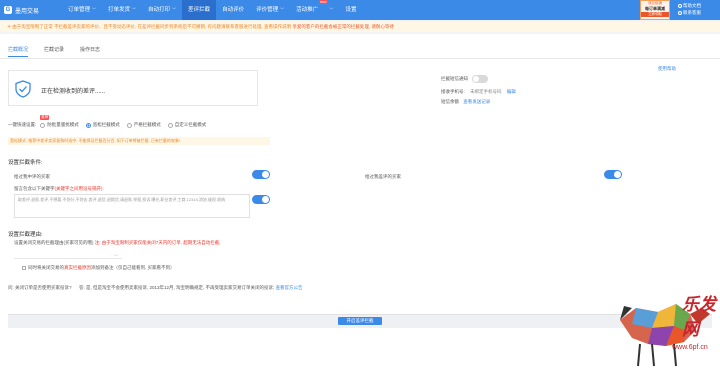 This screenshot has height=370, width=720. What do you see at coordinates (480, 79) in the screenshot?
I see `sms-notify-toggle` at bounding box center [480, 79].